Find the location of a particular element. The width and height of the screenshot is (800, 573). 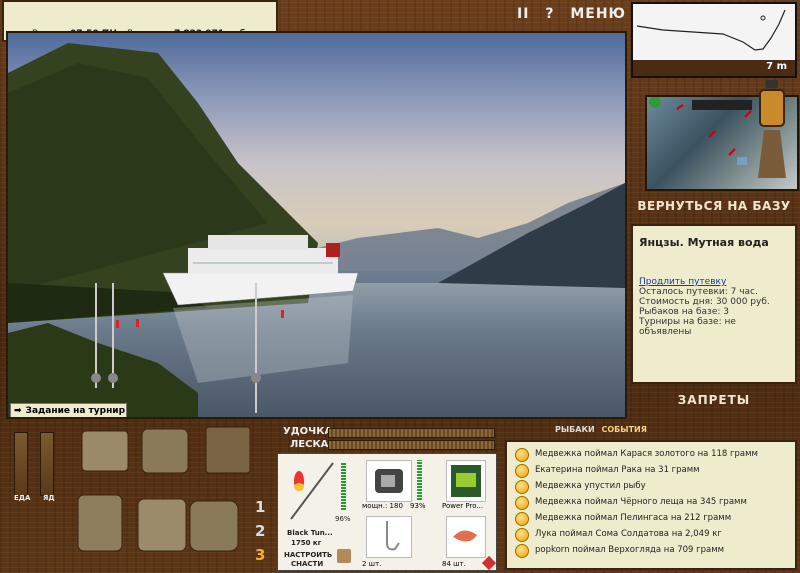

tab-fishers: РЫБАКИ is located at coordinates (575, 429).